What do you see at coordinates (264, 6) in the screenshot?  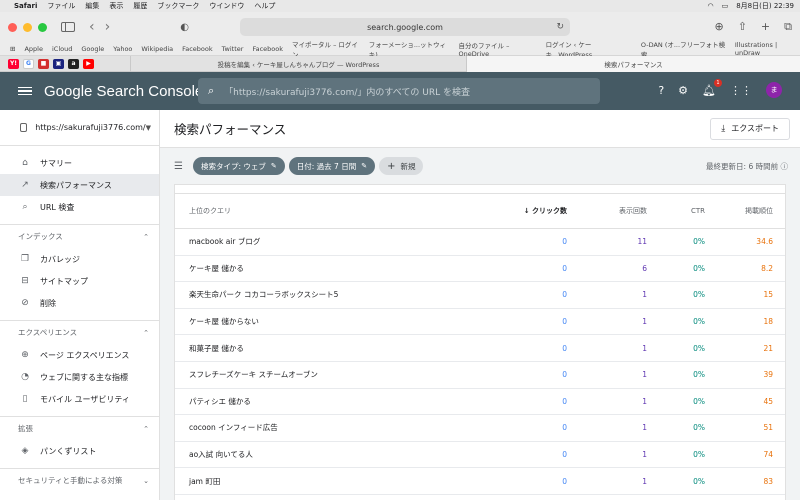 I see `menu-help: ヘルプ` at bounding box center [264, 6].